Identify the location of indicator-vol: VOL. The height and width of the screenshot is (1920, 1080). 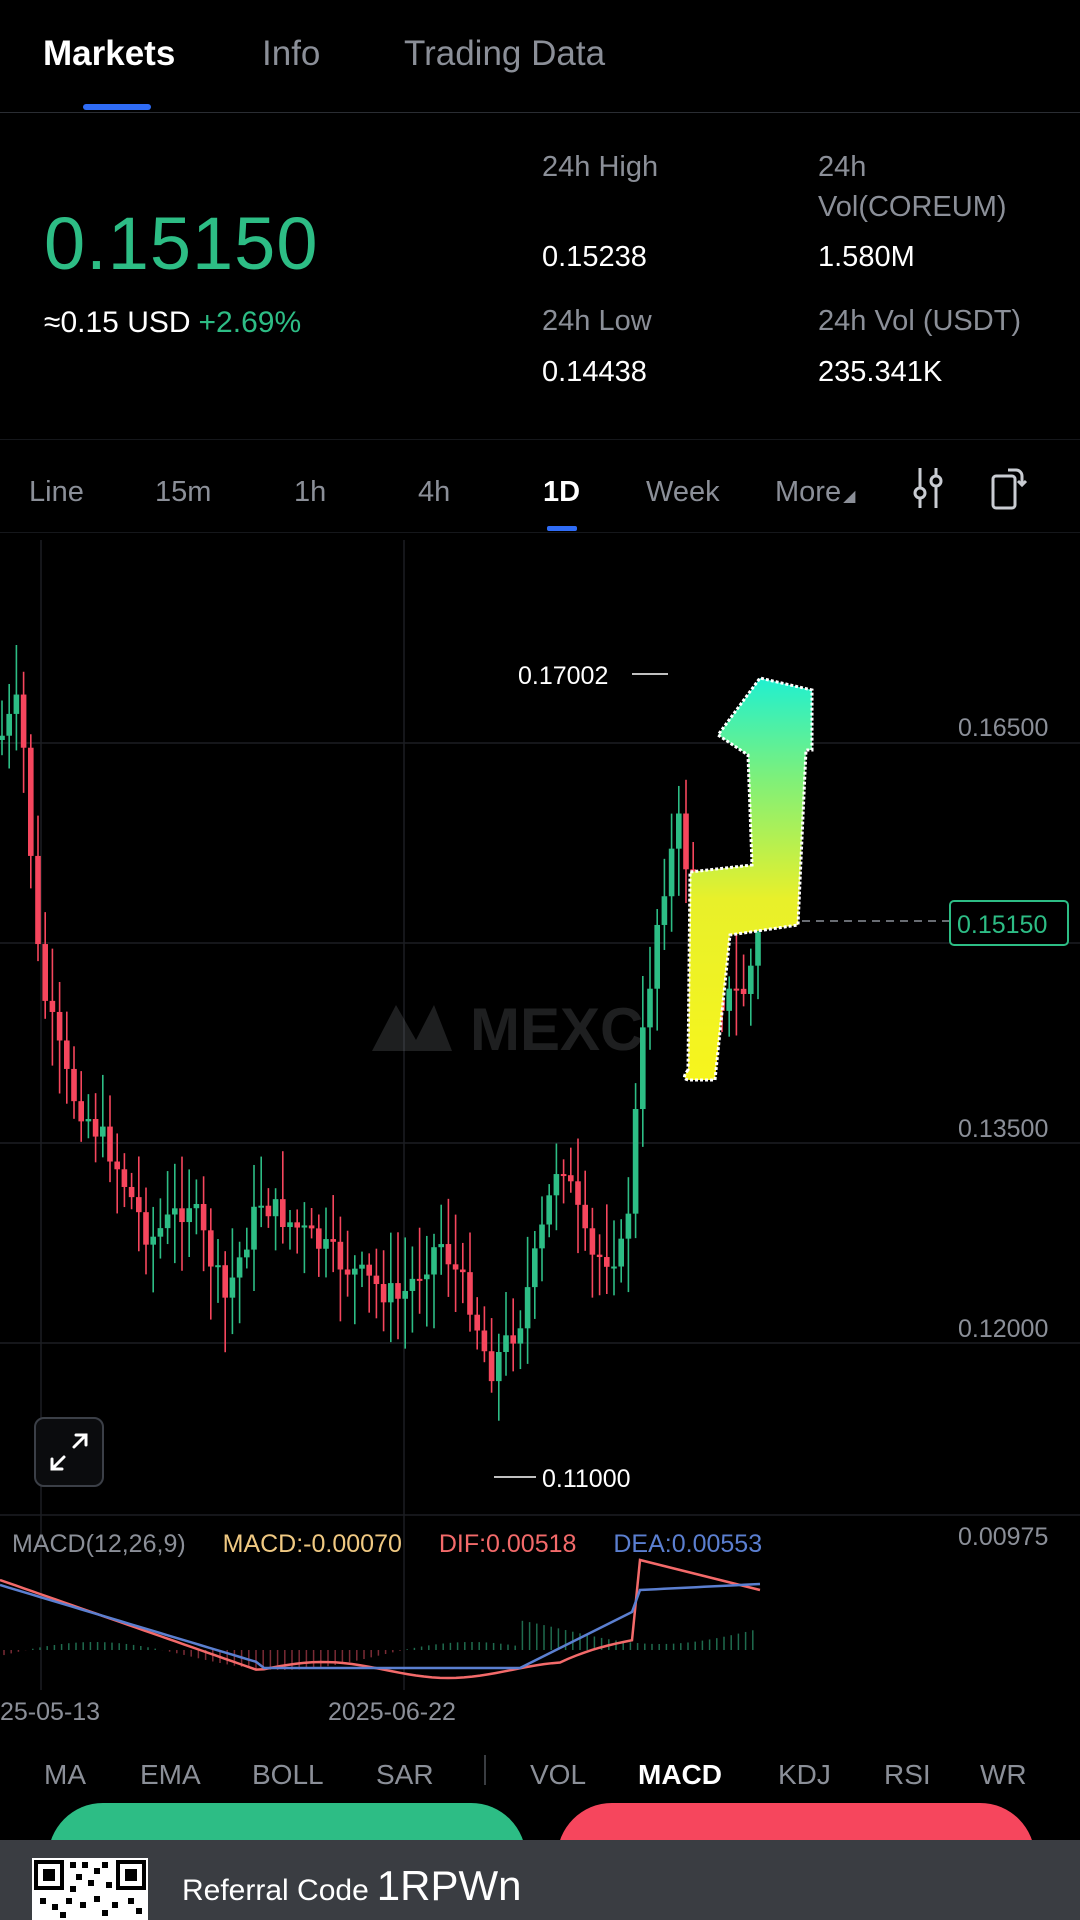
(558, 1772).